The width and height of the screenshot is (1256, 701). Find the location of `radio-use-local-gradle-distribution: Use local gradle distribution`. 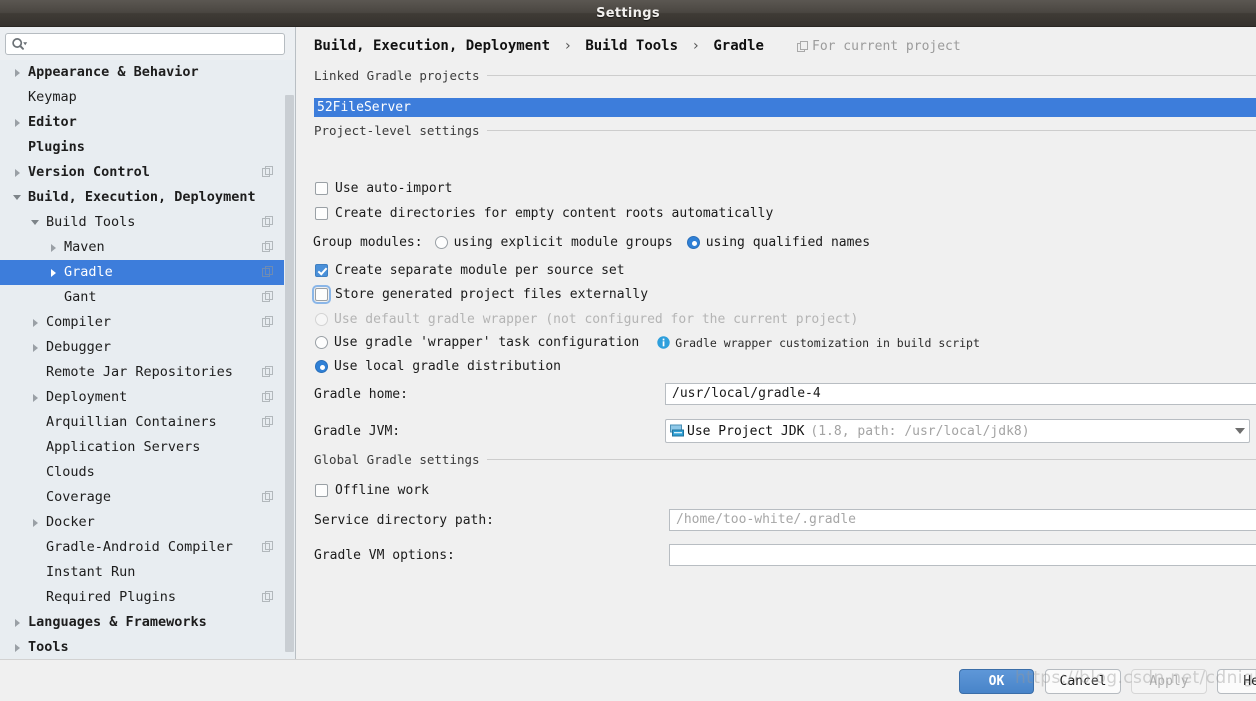

radio-use-local-gradle-distribution: Use local gradle distribution is located at coordinates (438, 366).